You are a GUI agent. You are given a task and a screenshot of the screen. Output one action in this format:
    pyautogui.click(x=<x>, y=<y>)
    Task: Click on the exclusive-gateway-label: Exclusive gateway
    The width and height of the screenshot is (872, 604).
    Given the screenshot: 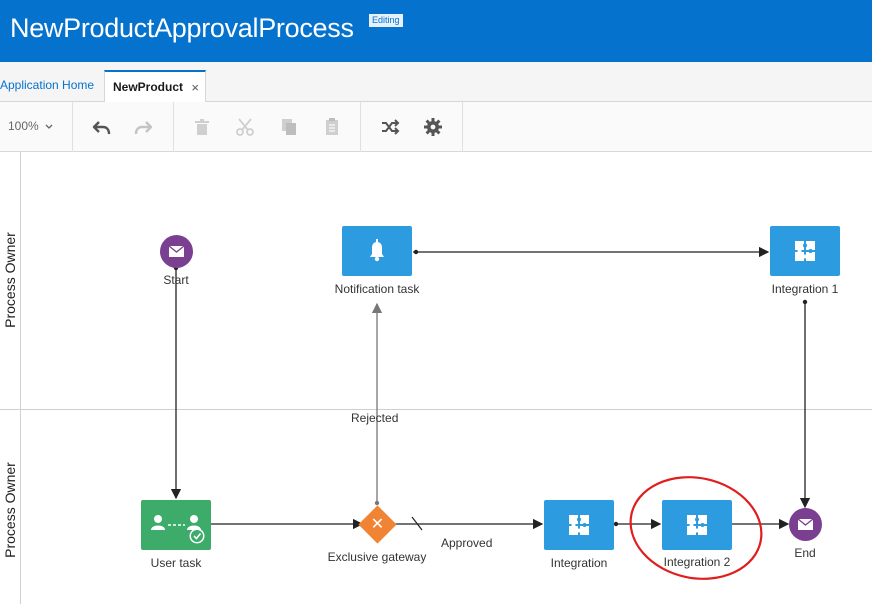 What is the action you would take?
    pyautogui.click(x=377, y=557)
    